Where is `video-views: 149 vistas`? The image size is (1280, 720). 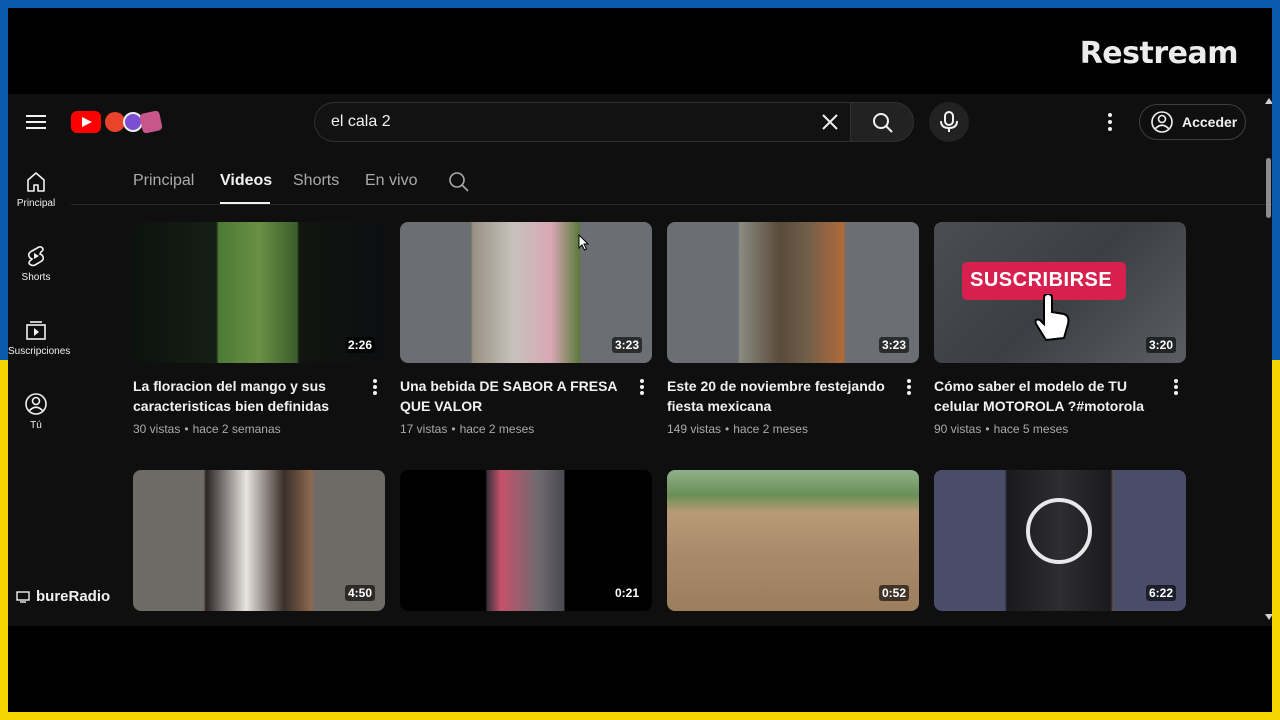
video-views: 149 vistas is located at coordinates (694, 429).